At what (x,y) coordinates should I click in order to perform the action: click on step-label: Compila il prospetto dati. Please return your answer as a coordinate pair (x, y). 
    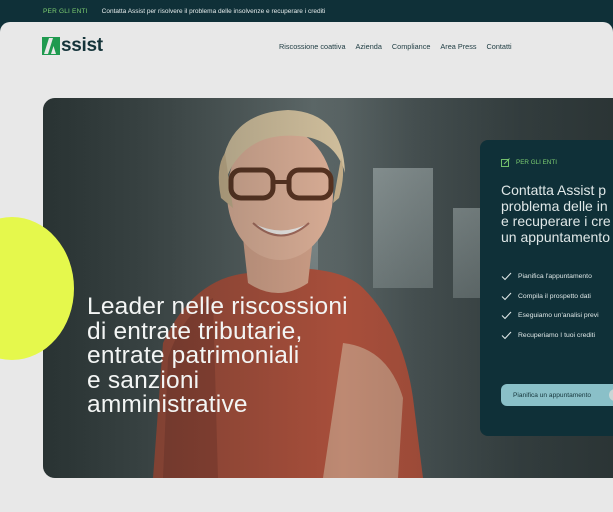
    Looking at the image, I should click on (554, 296).